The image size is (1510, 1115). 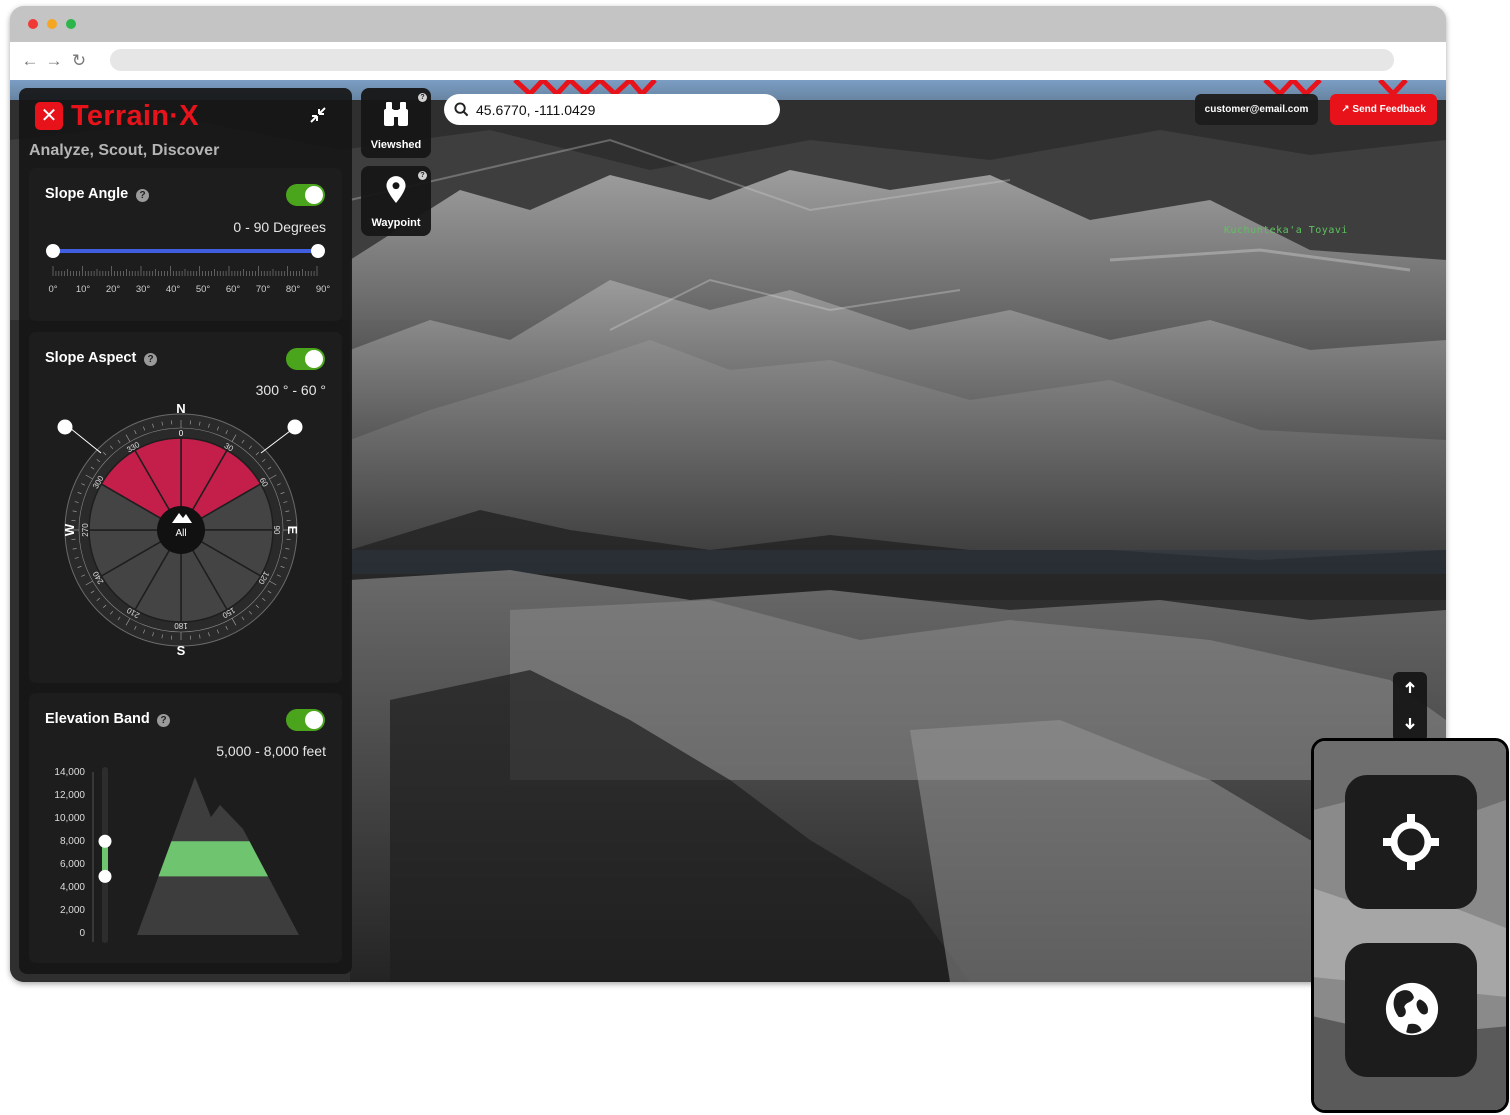 What do you see at coordinates (124, 150) in the screenshot?
I see `tagline: Analyze, Scout, Discover` at bounding box center [124, 150].